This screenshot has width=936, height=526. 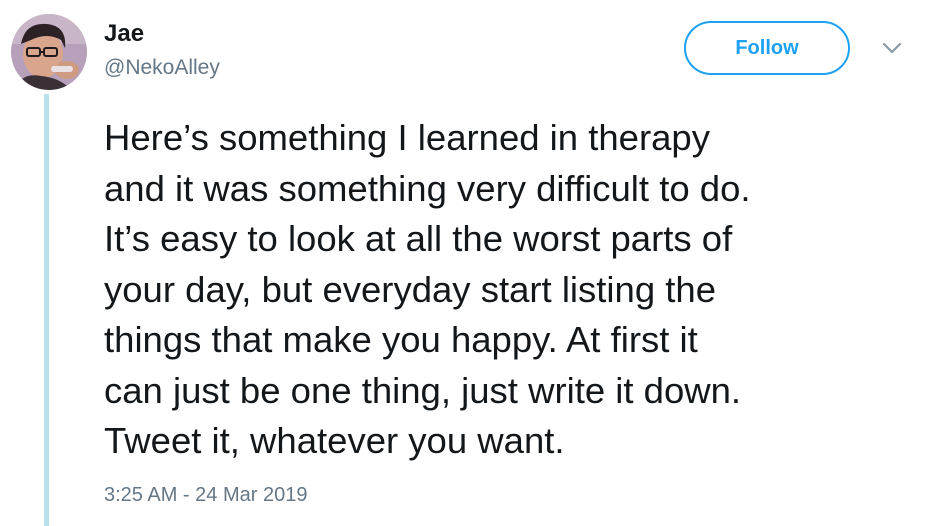 What do you see at coordinates (892, 48) in the screenshot?
I see `chevron-down-icon` at bounding box center [892, 48].